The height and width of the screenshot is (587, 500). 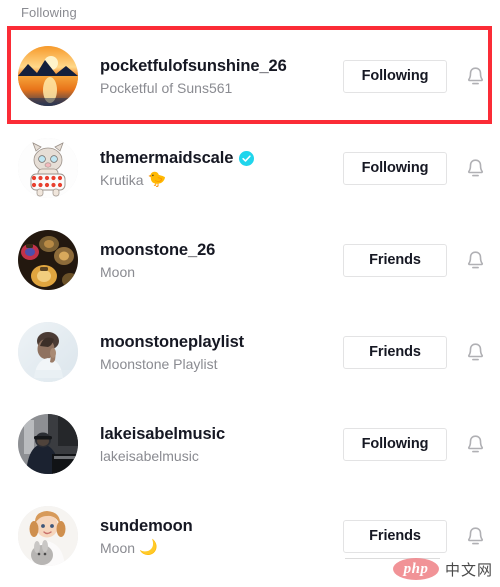 What do you see at coordinates (415, 569) in the screenshot?
I see `php-logo: php` at bounding box center [415, 569].